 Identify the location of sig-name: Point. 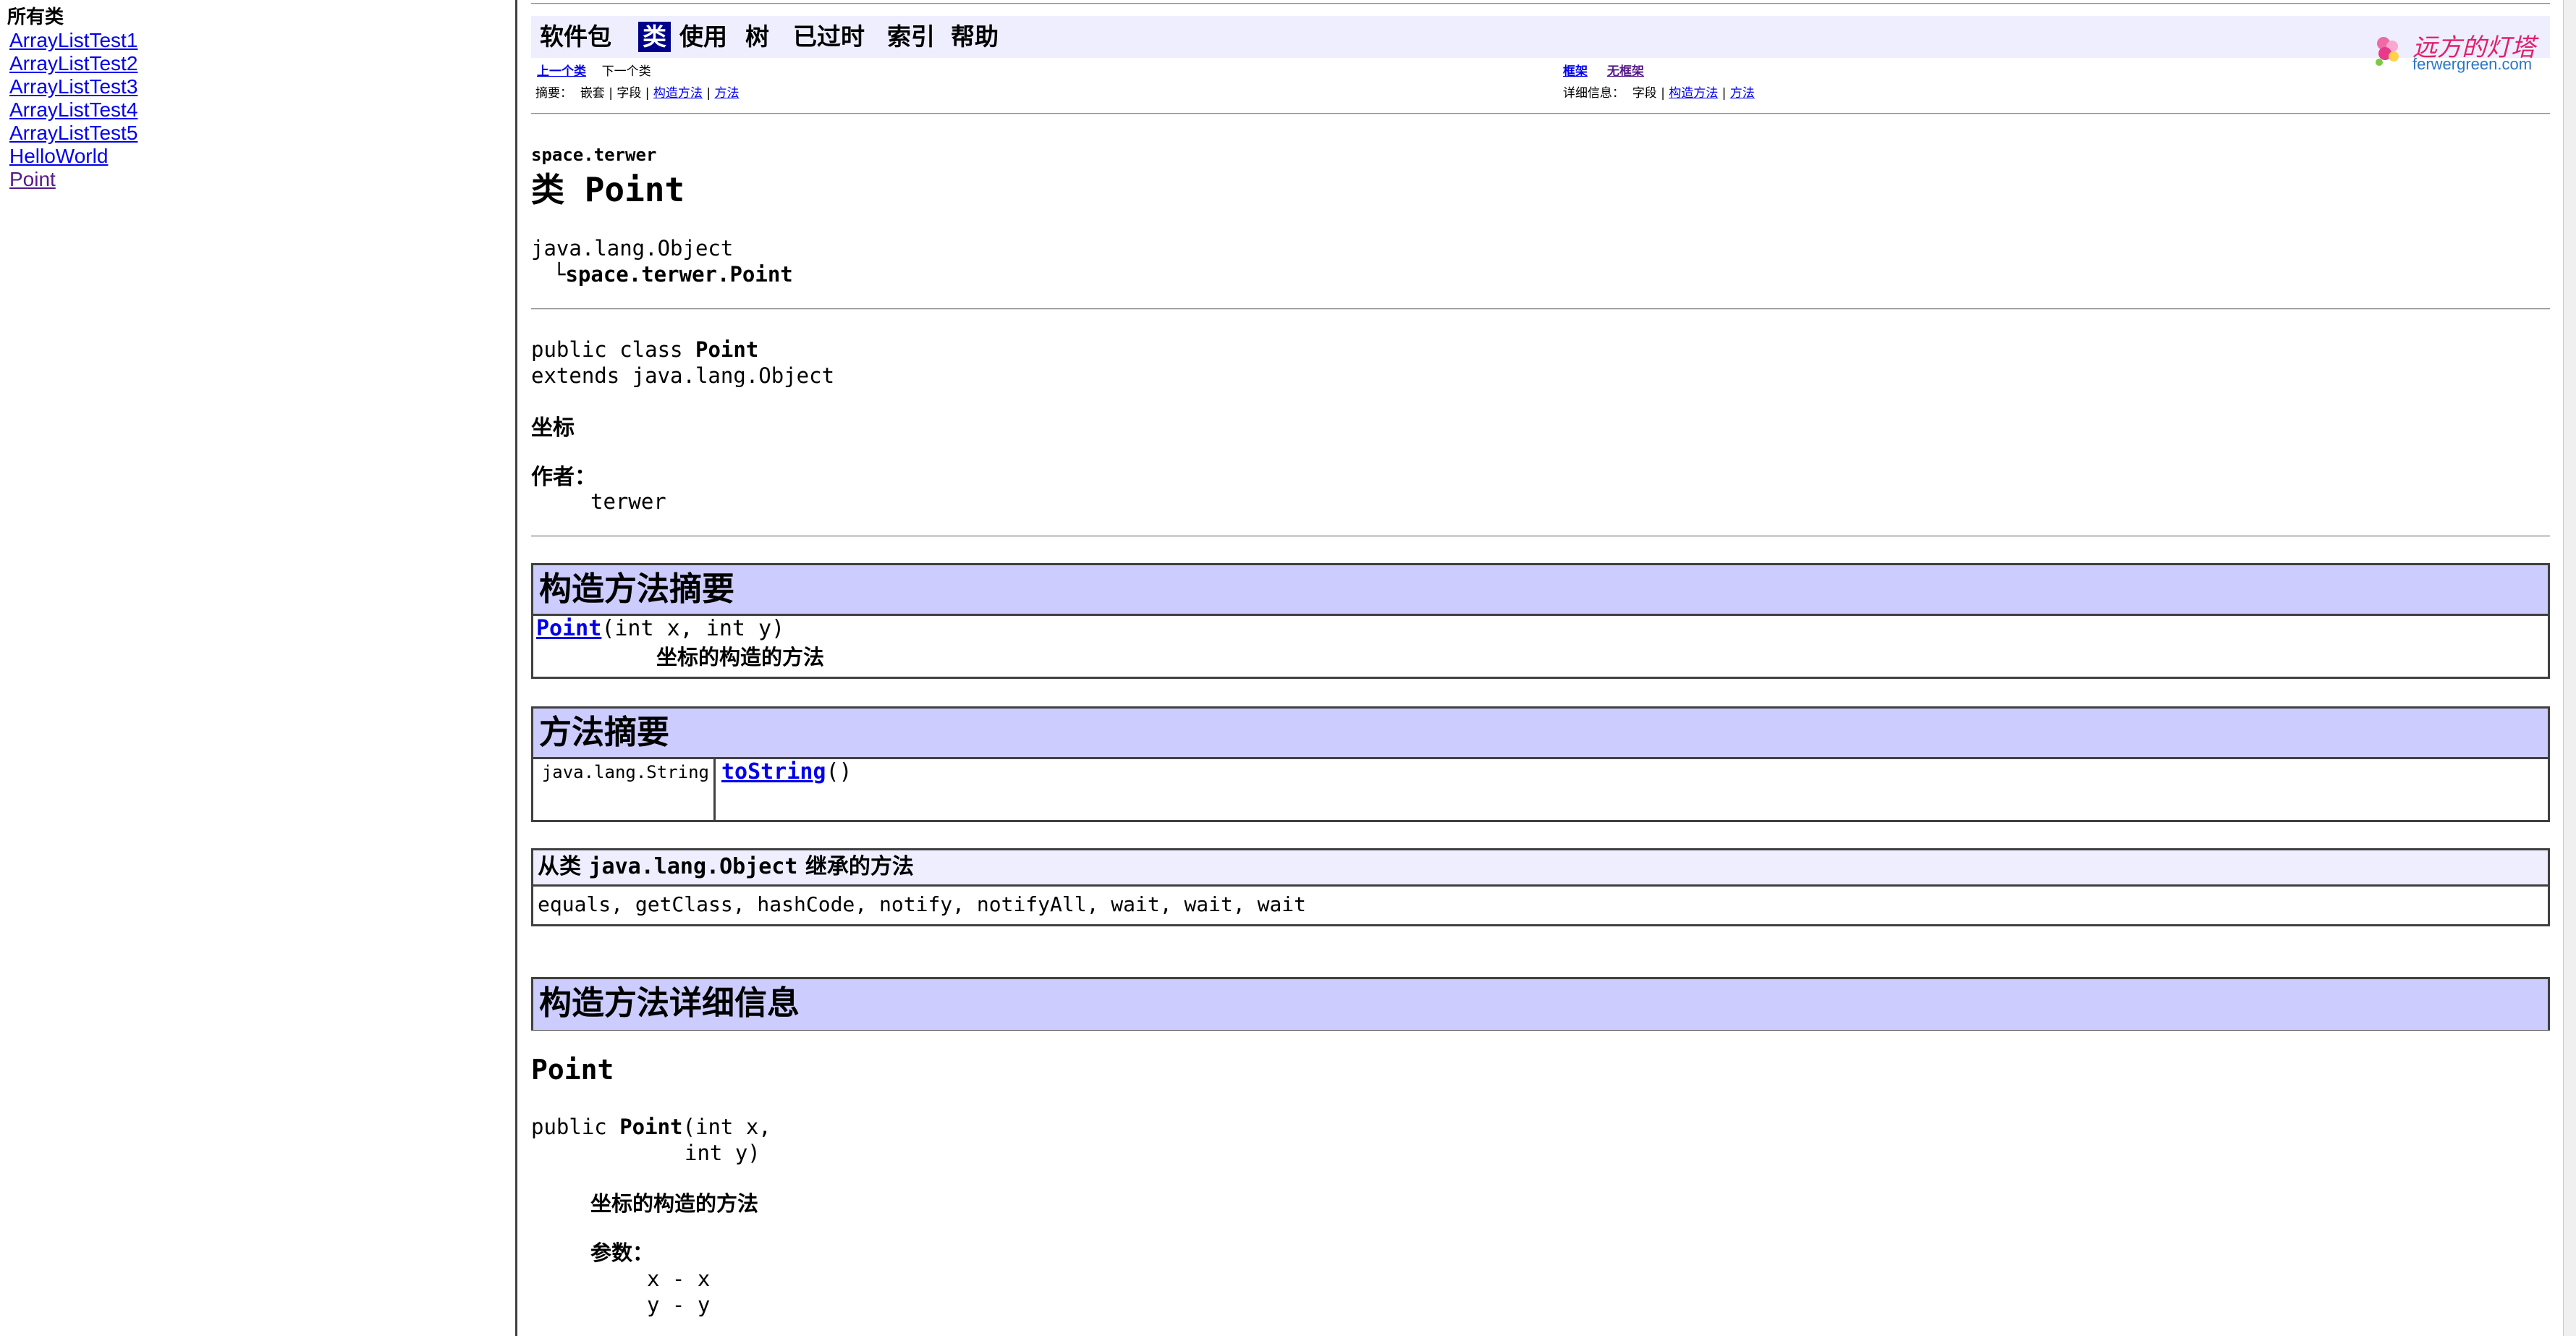
(651, 1127).